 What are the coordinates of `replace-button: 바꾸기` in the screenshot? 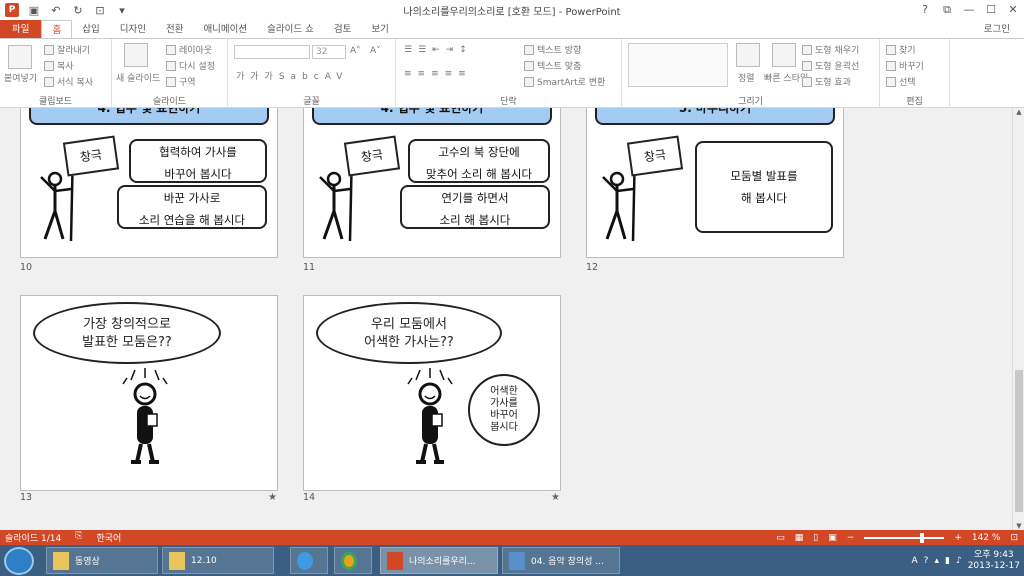 It's located at (905, 65).